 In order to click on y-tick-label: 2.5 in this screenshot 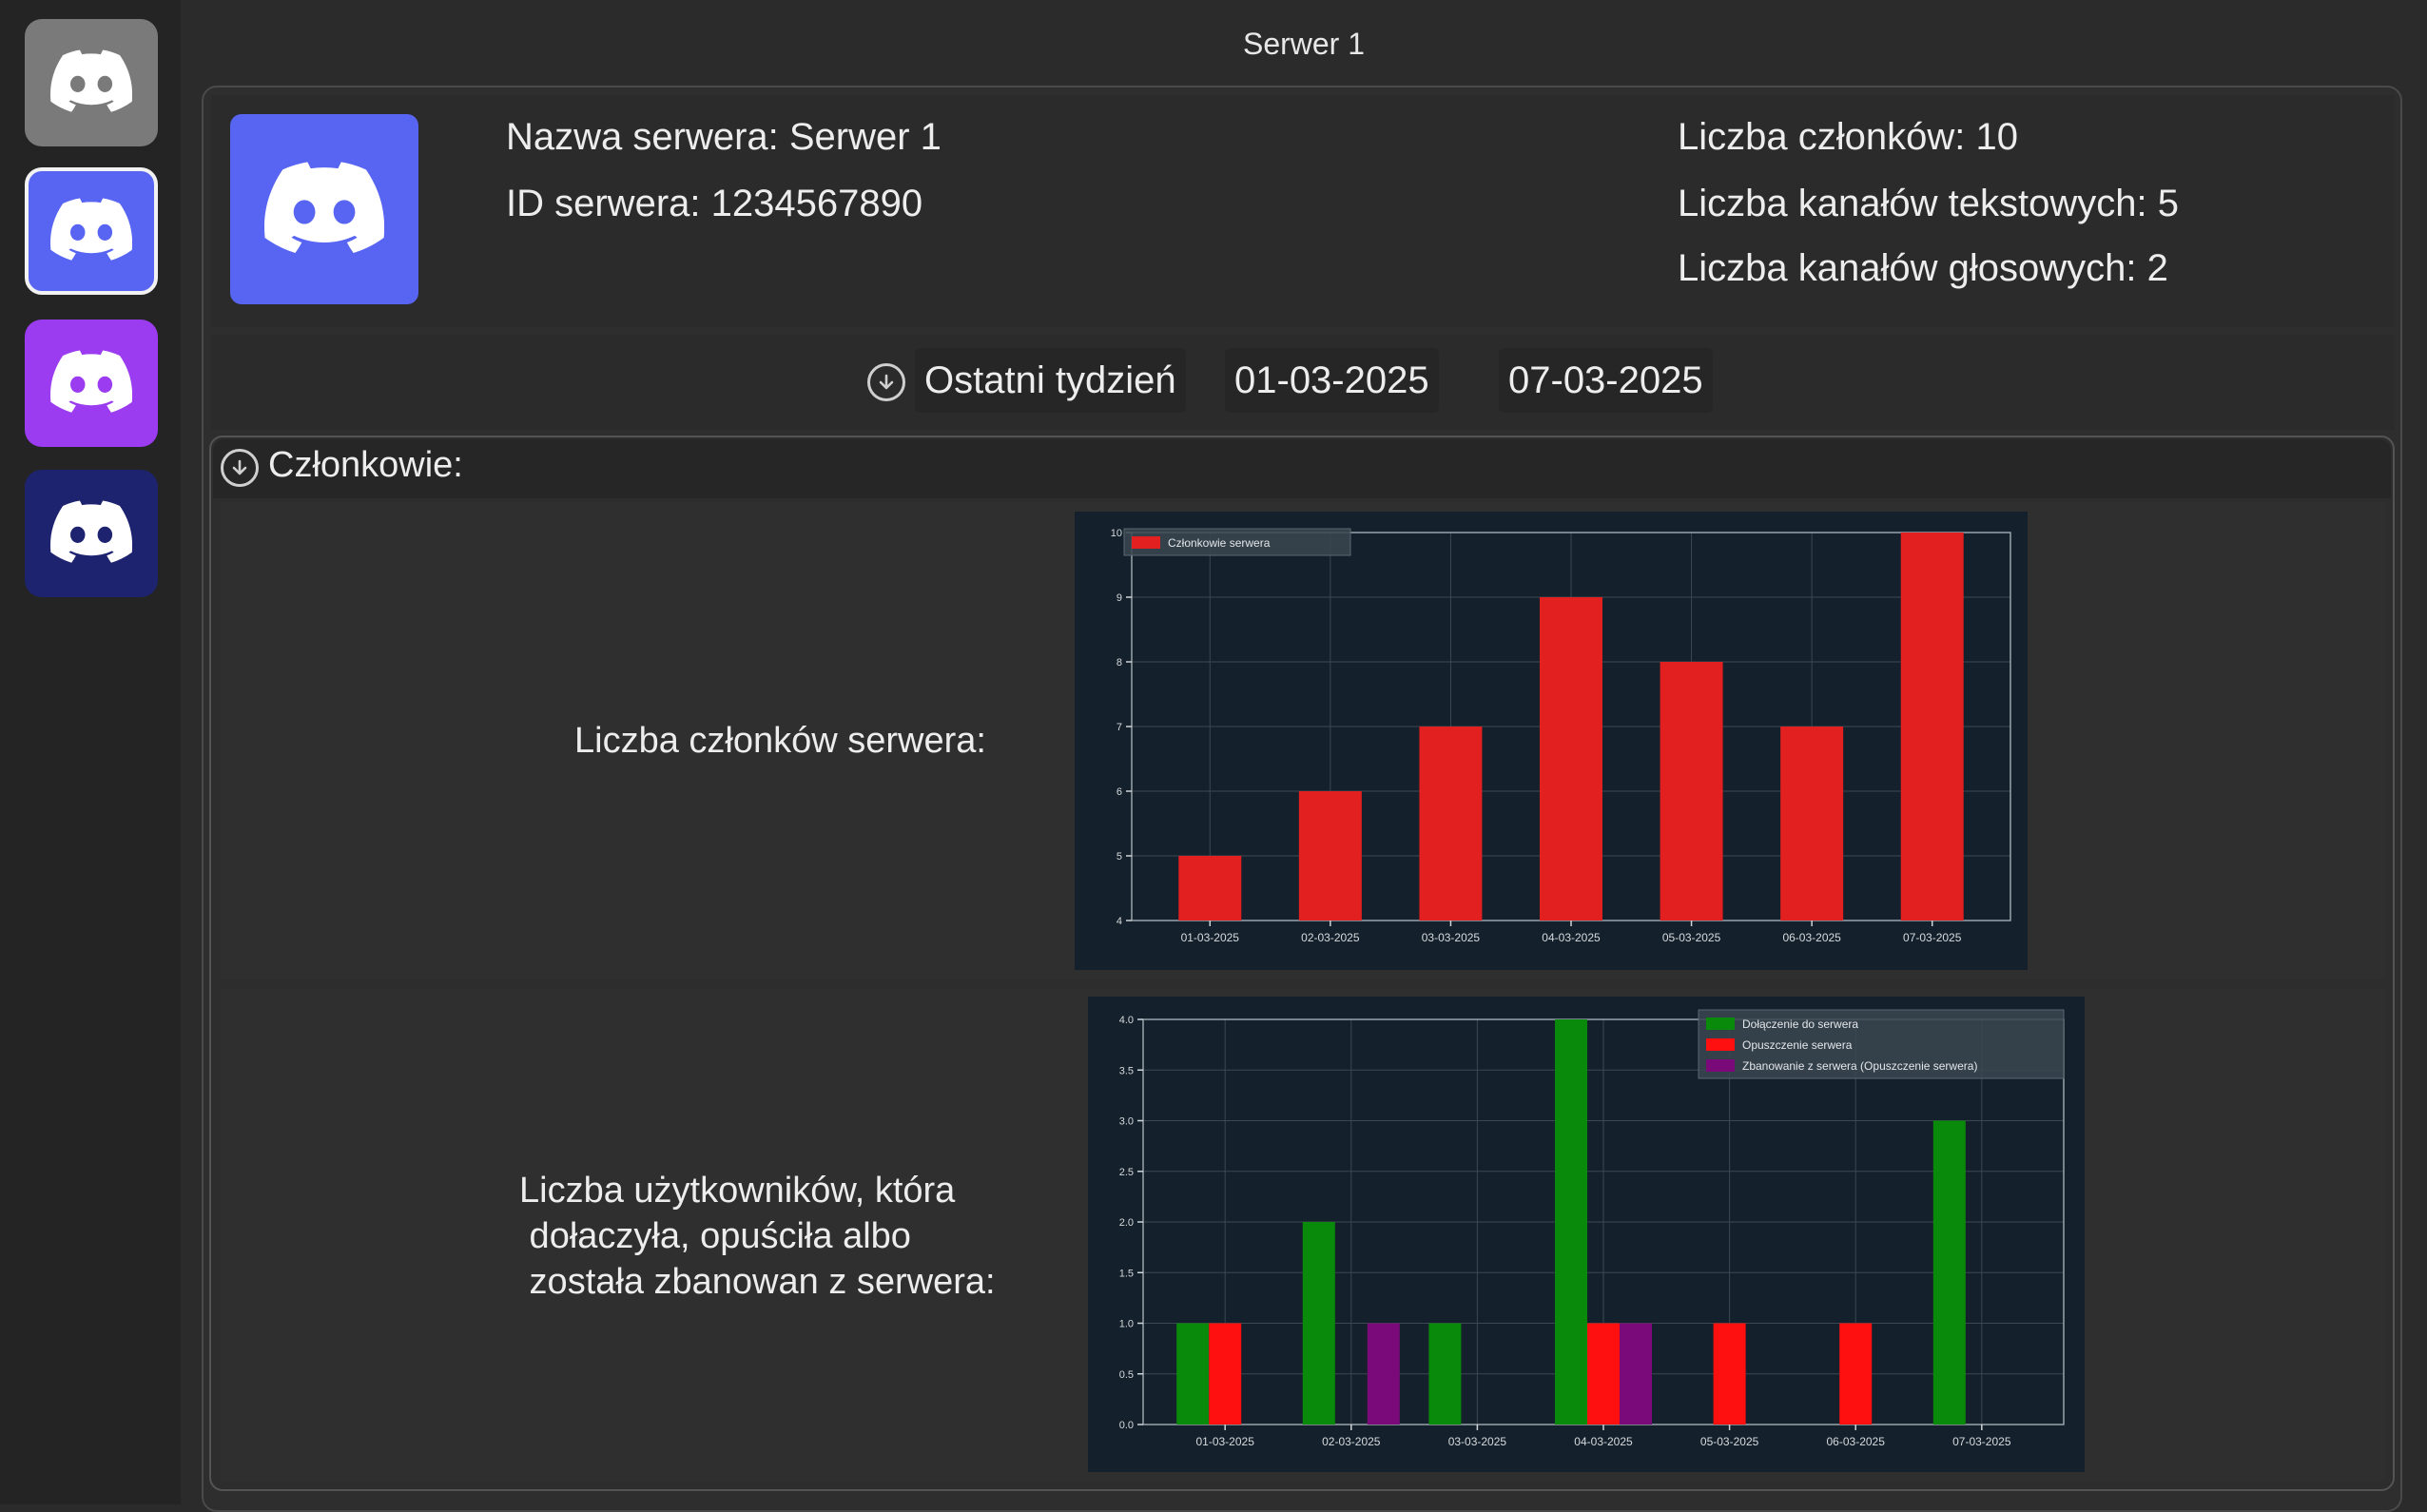, I will do `click(1127, 1172)`.